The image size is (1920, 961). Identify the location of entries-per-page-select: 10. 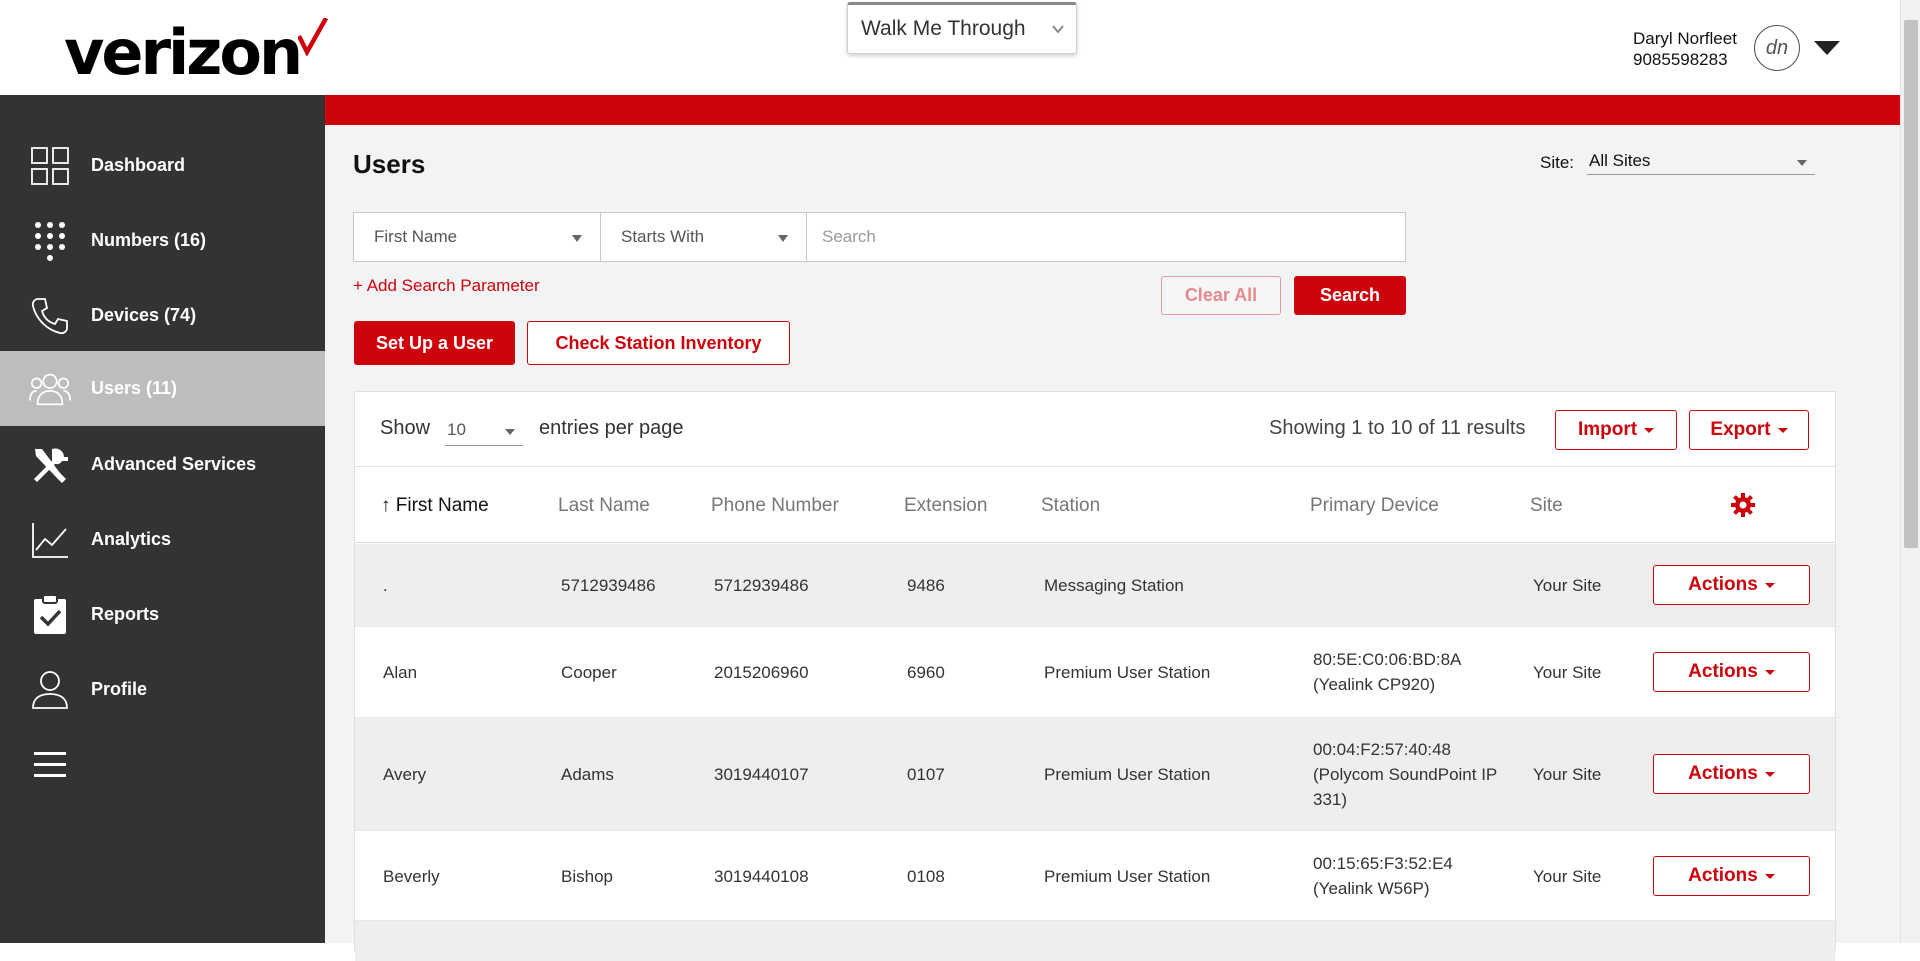
(484, 431).